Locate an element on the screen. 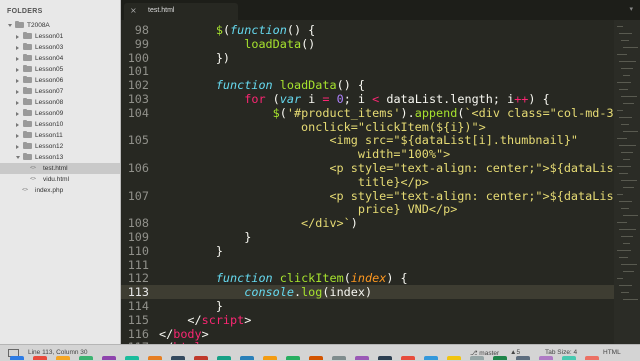 The width and height of the screenshot is (640, 361). code-line: price} VND</p> is located at coordinates (380, 209).